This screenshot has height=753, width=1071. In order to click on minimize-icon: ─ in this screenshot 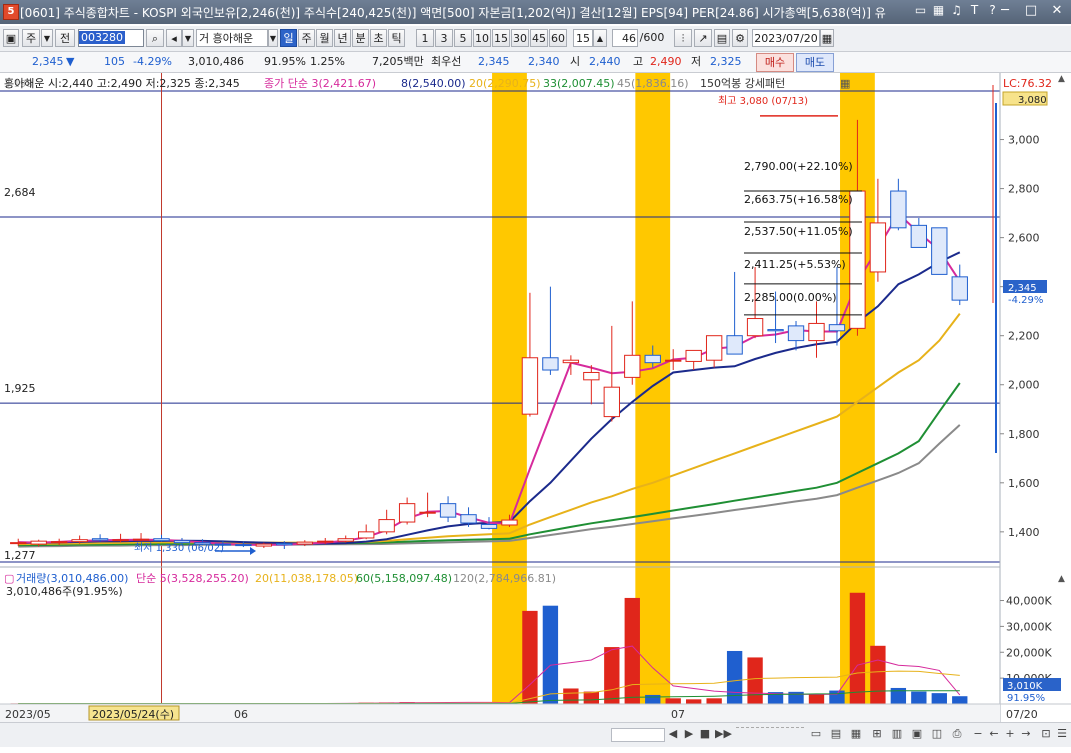, I will do `click(1005, 11)`.